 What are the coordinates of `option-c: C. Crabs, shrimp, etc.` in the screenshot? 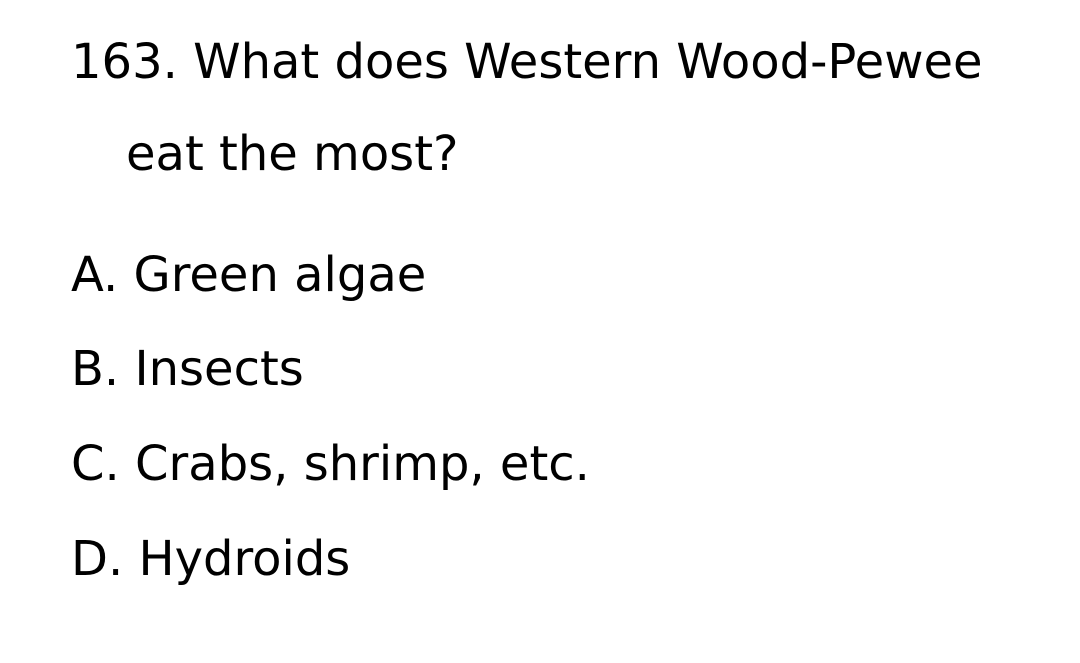 It's located at (330, 464).